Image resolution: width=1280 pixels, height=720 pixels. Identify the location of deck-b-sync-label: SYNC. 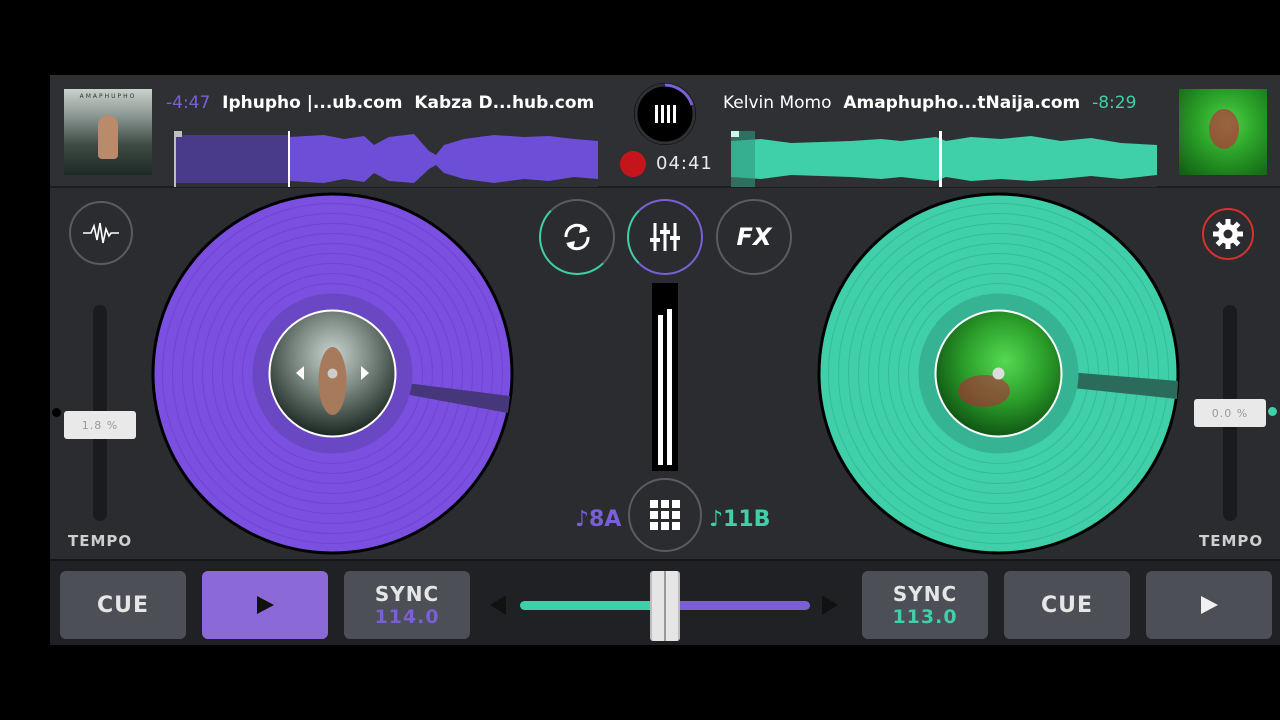
(925, 594).